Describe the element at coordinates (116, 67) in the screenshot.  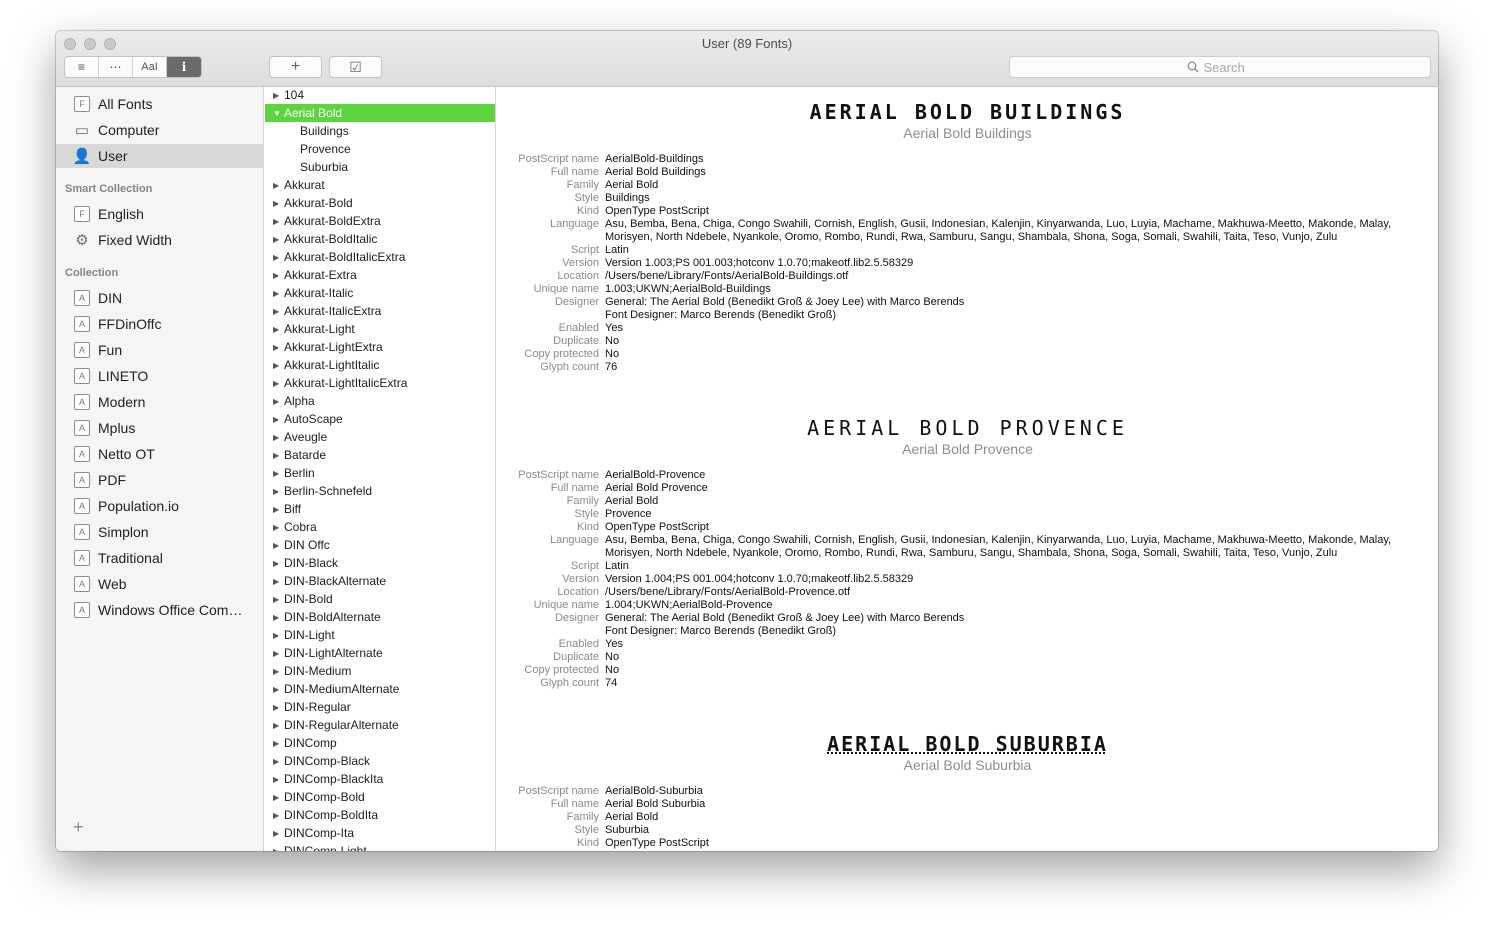
I see `grid-view-icon: ⋯` at that location.